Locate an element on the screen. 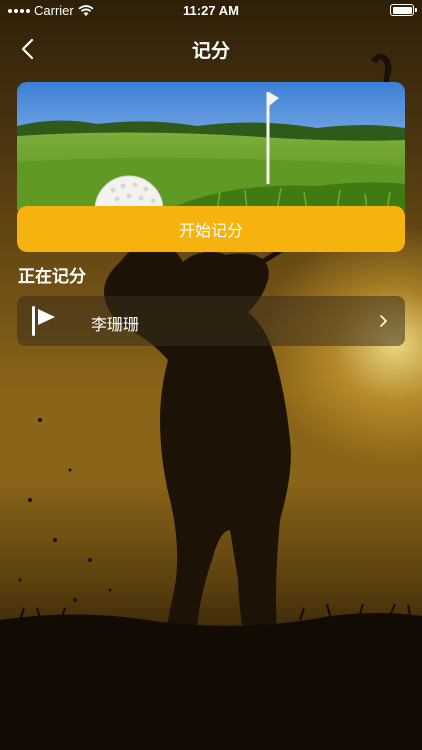  flag-icon is located at coordinates (43, 321).